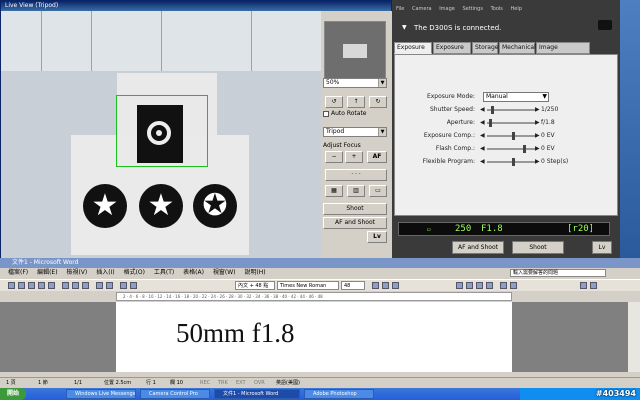  Describe the element at coordinates (123, 285) in the screenshot. I see `table-icon` at that location.